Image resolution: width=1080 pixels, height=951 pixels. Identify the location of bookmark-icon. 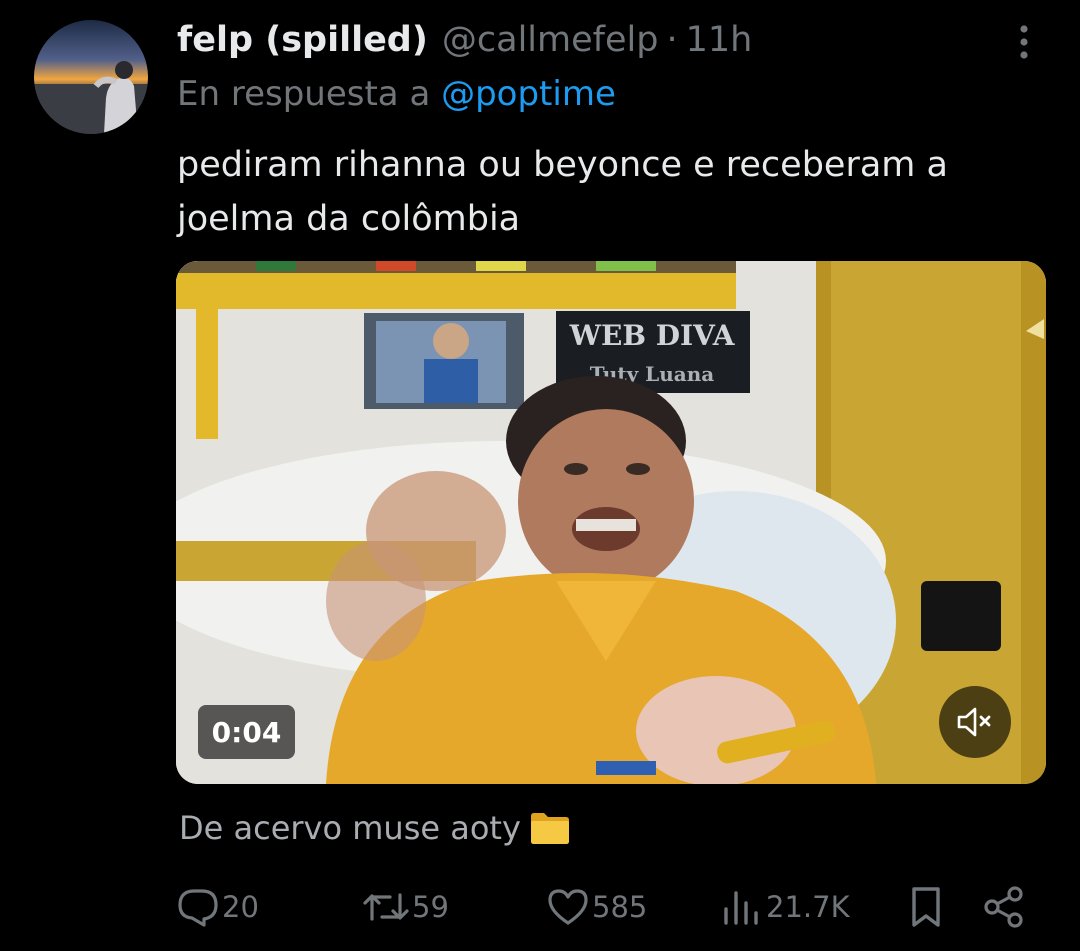
(926, 907).